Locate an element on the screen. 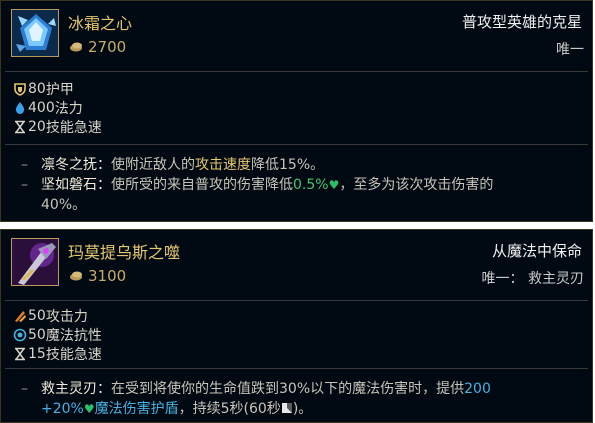  item-tagline: 从魔法中保命 is located at coordinates (536, 251).